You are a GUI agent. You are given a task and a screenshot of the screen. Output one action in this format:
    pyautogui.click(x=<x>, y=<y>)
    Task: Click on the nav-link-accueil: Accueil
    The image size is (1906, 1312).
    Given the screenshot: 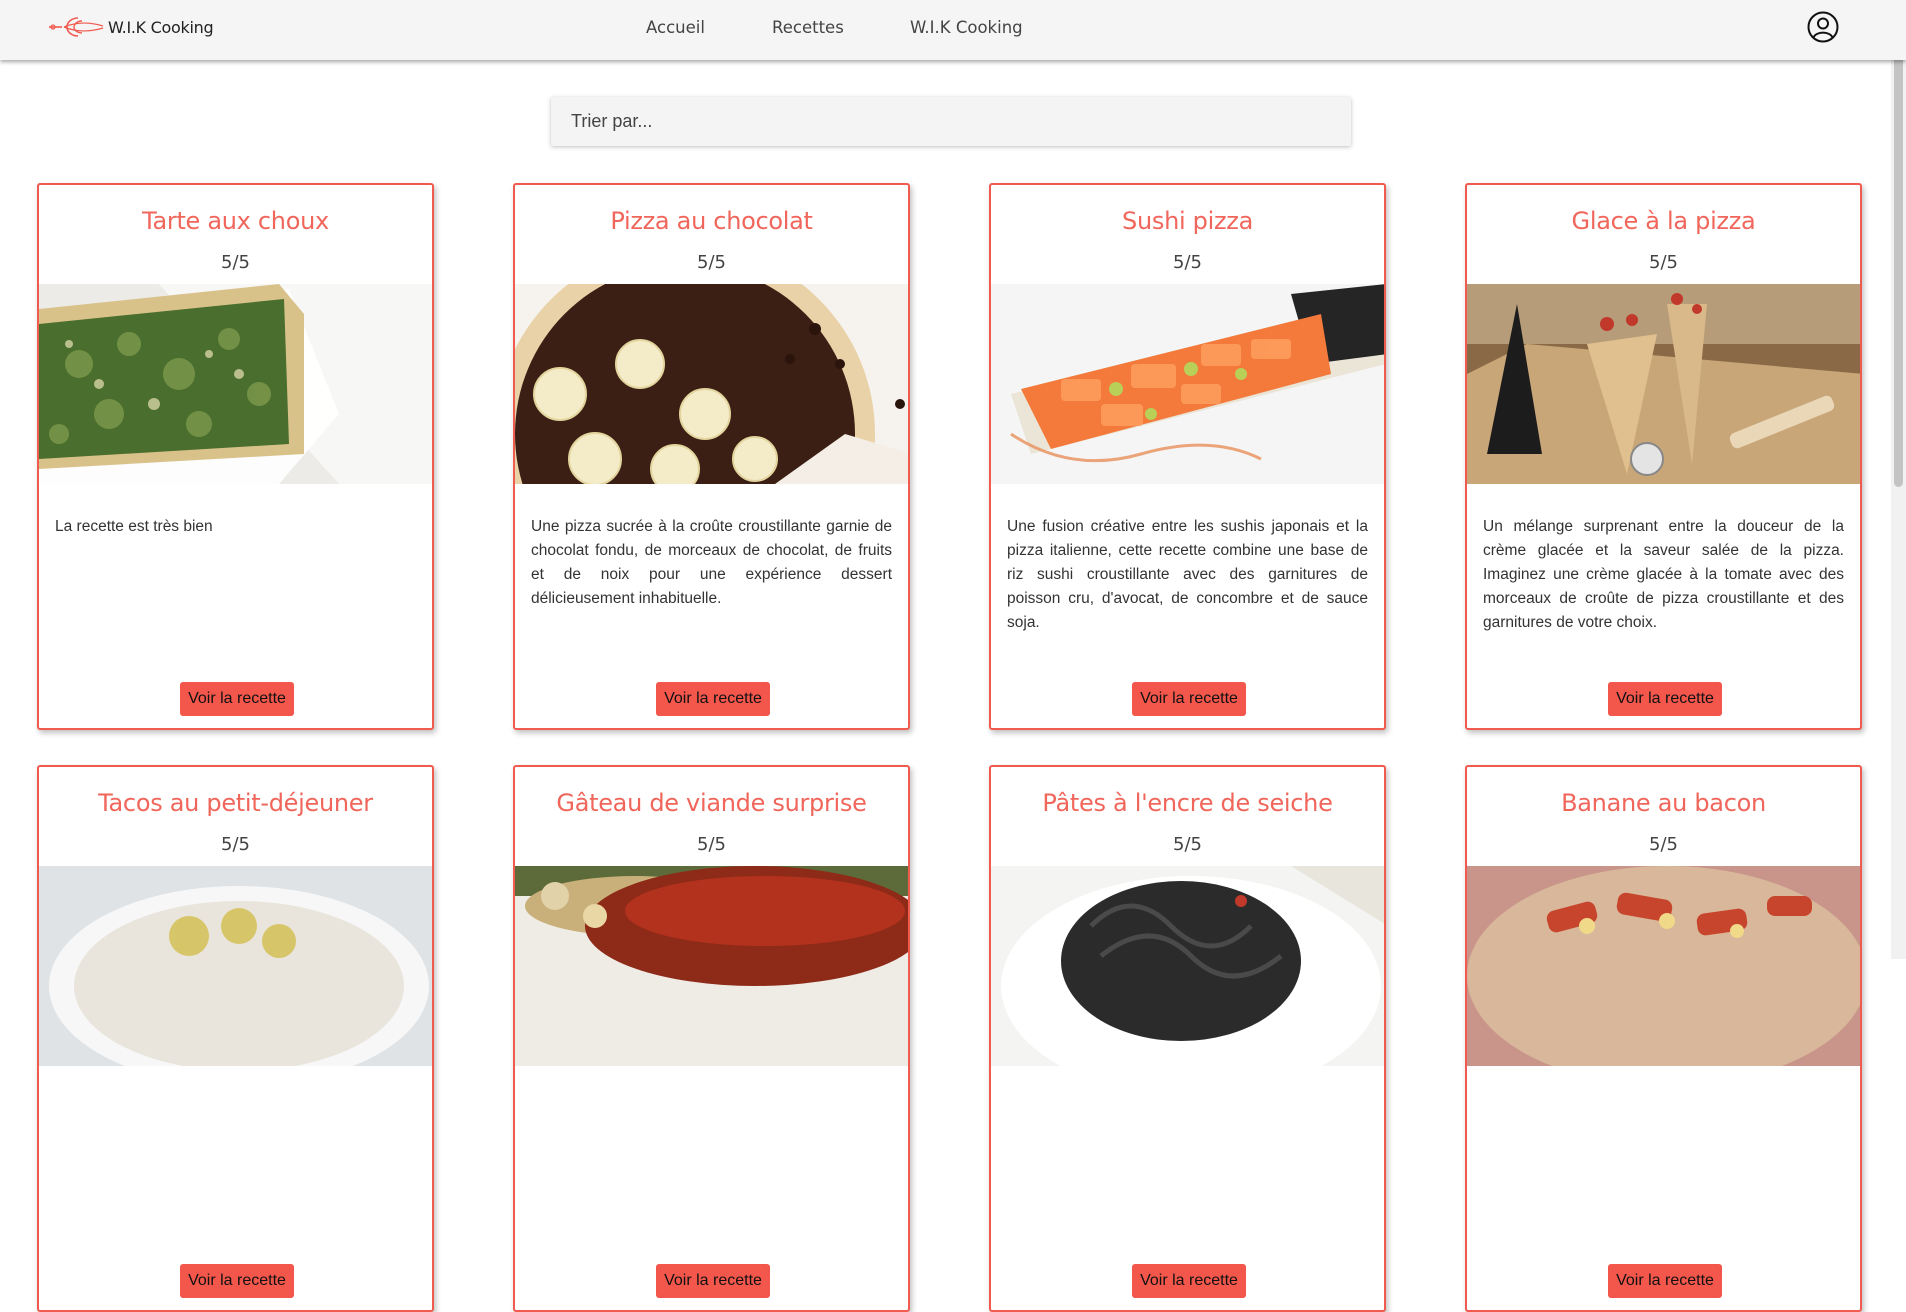 What is the action you would take?
    pyautogui.click(x=675, y=27)
    